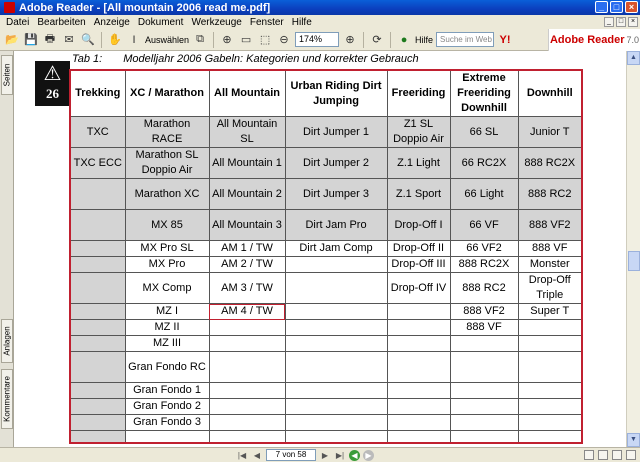  Describe the element at coordinates (265, 40) in the screenshot. I see `fit-page-icon: ⬚` at that location.